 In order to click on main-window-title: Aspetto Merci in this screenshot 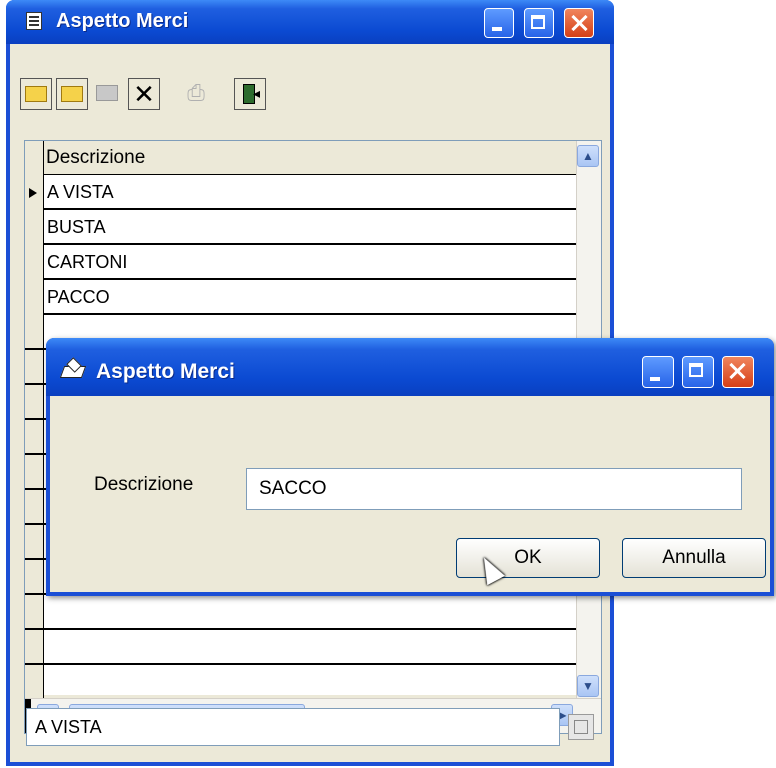, I will do `click(122, 21)`.